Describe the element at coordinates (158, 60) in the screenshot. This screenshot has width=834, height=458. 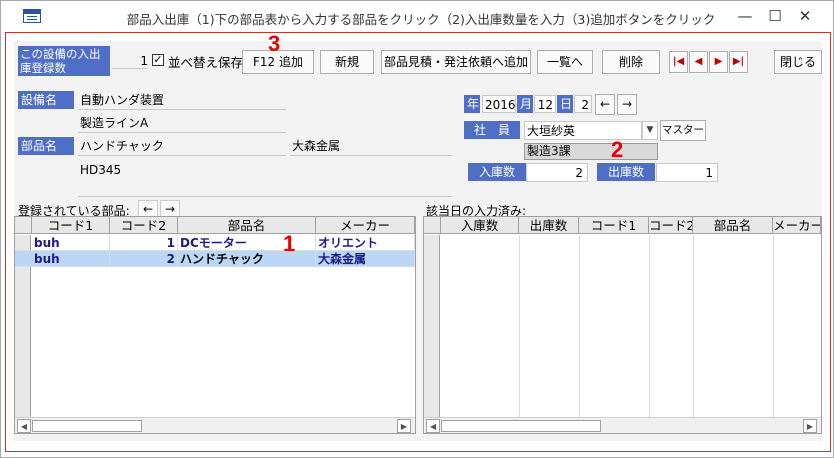
I see `sort-save-checkbox: ✓` at that location.